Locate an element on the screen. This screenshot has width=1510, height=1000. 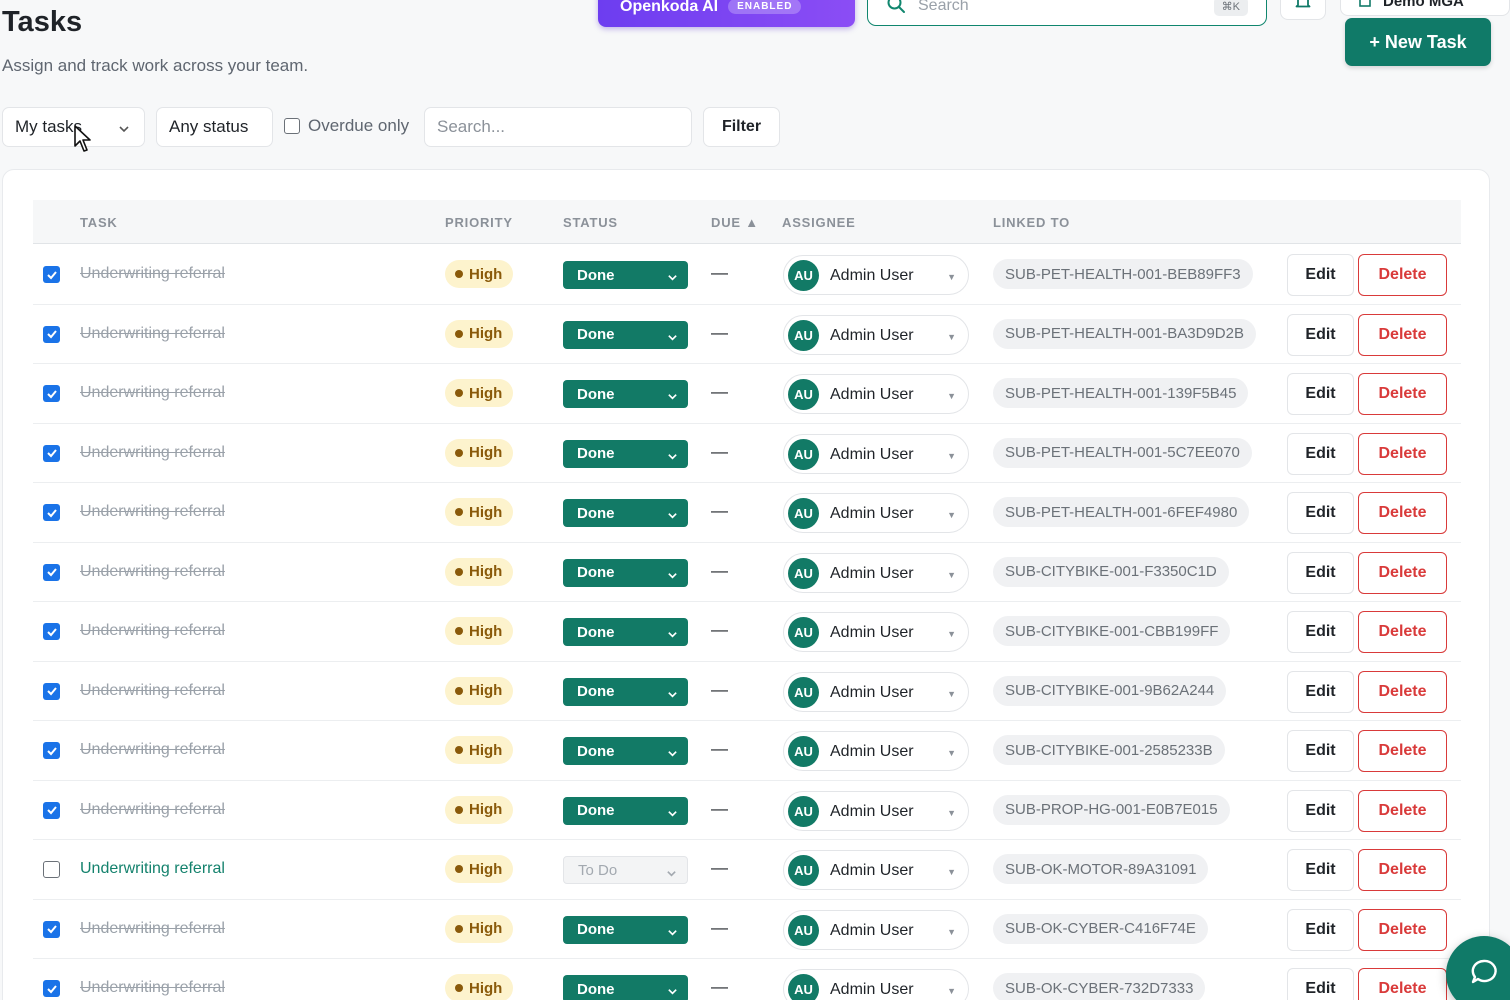
linked-record-chip: SUB-PET-HEALTH-001-5C7EE070 is located at coordinates (1122, 452).